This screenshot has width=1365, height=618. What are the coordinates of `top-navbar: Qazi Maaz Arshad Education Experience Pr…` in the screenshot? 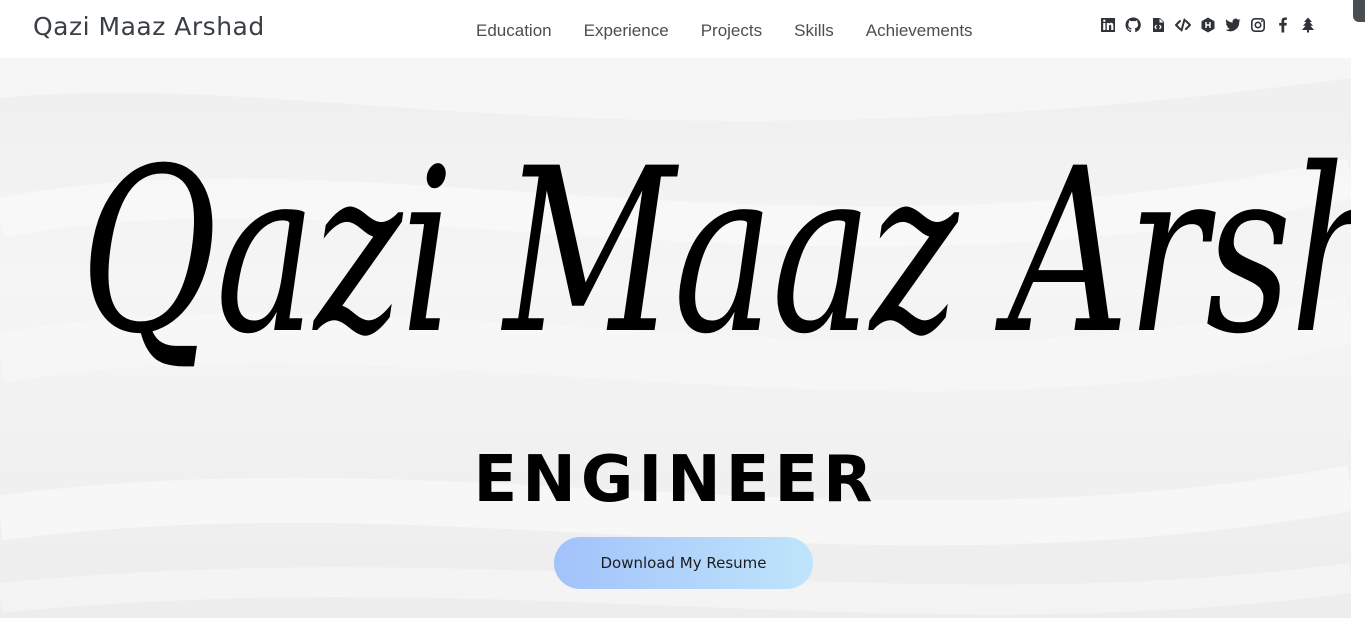 It's located at (682, 29).